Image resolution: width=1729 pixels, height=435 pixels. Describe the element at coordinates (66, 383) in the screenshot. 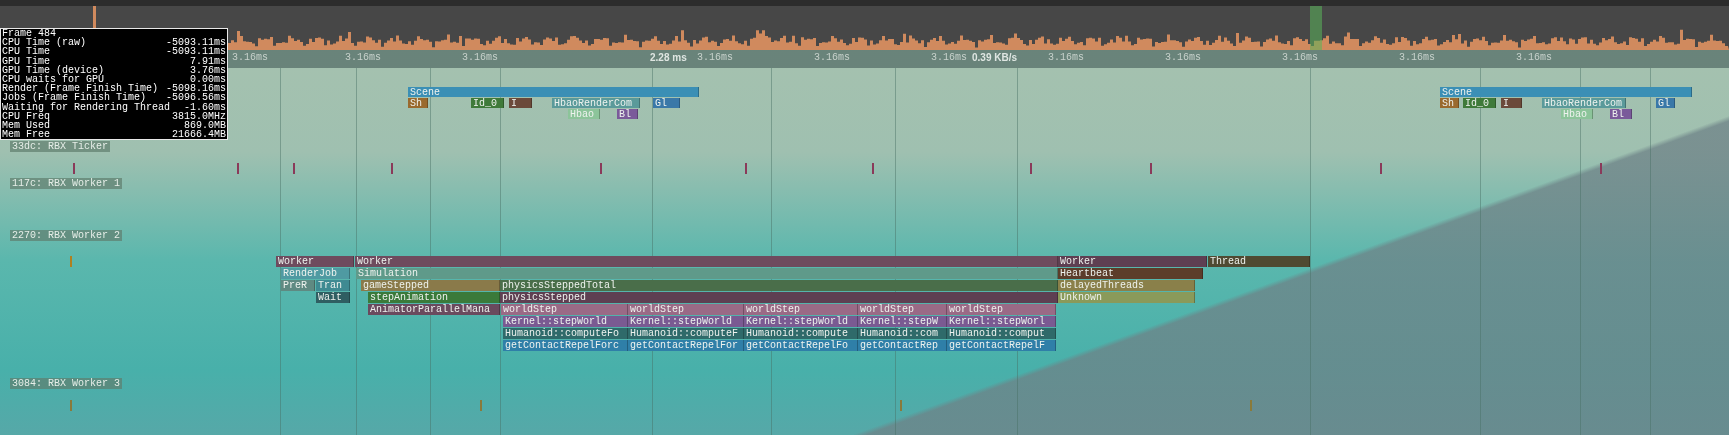

I see `thread-label: 3084: RBX Worker 3` at that location.